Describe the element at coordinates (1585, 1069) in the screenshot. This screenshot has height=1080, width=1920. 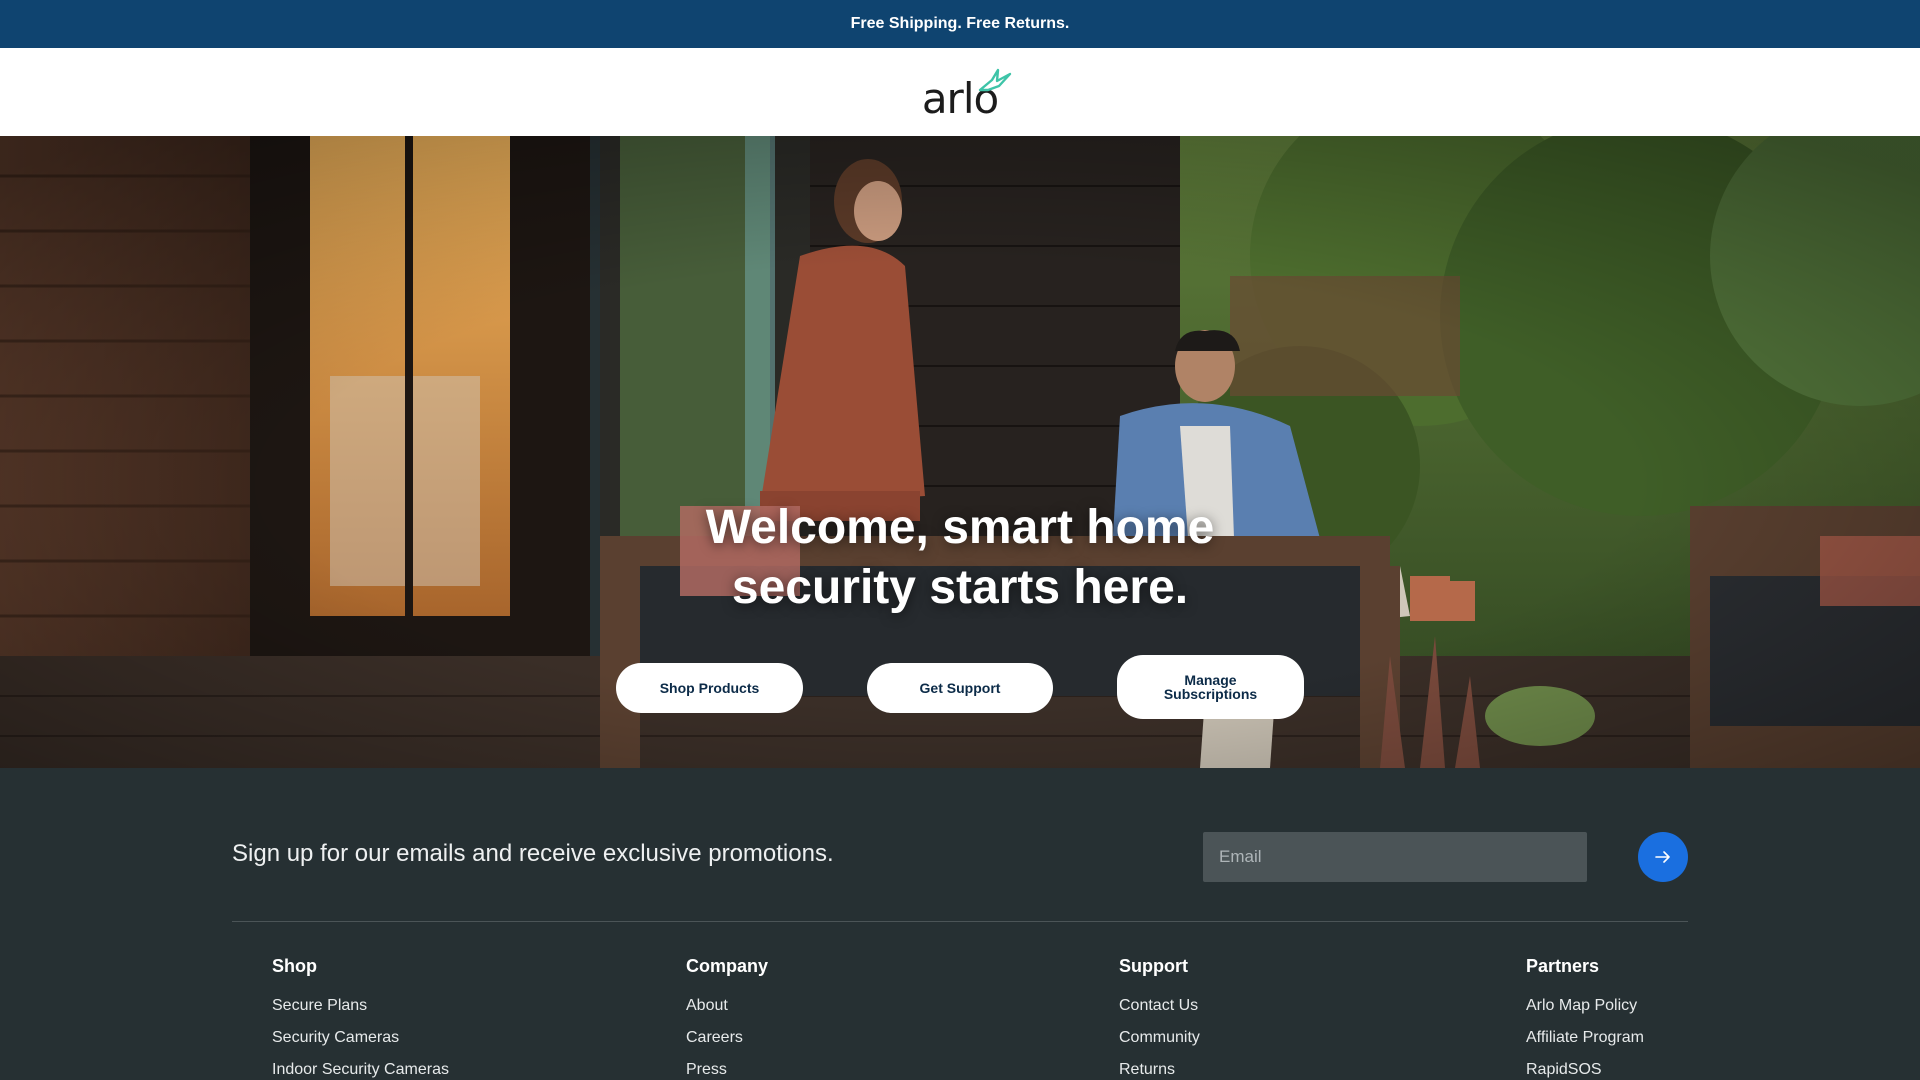
I see `footer-link-rapidsos: RapidSOS` at that location.